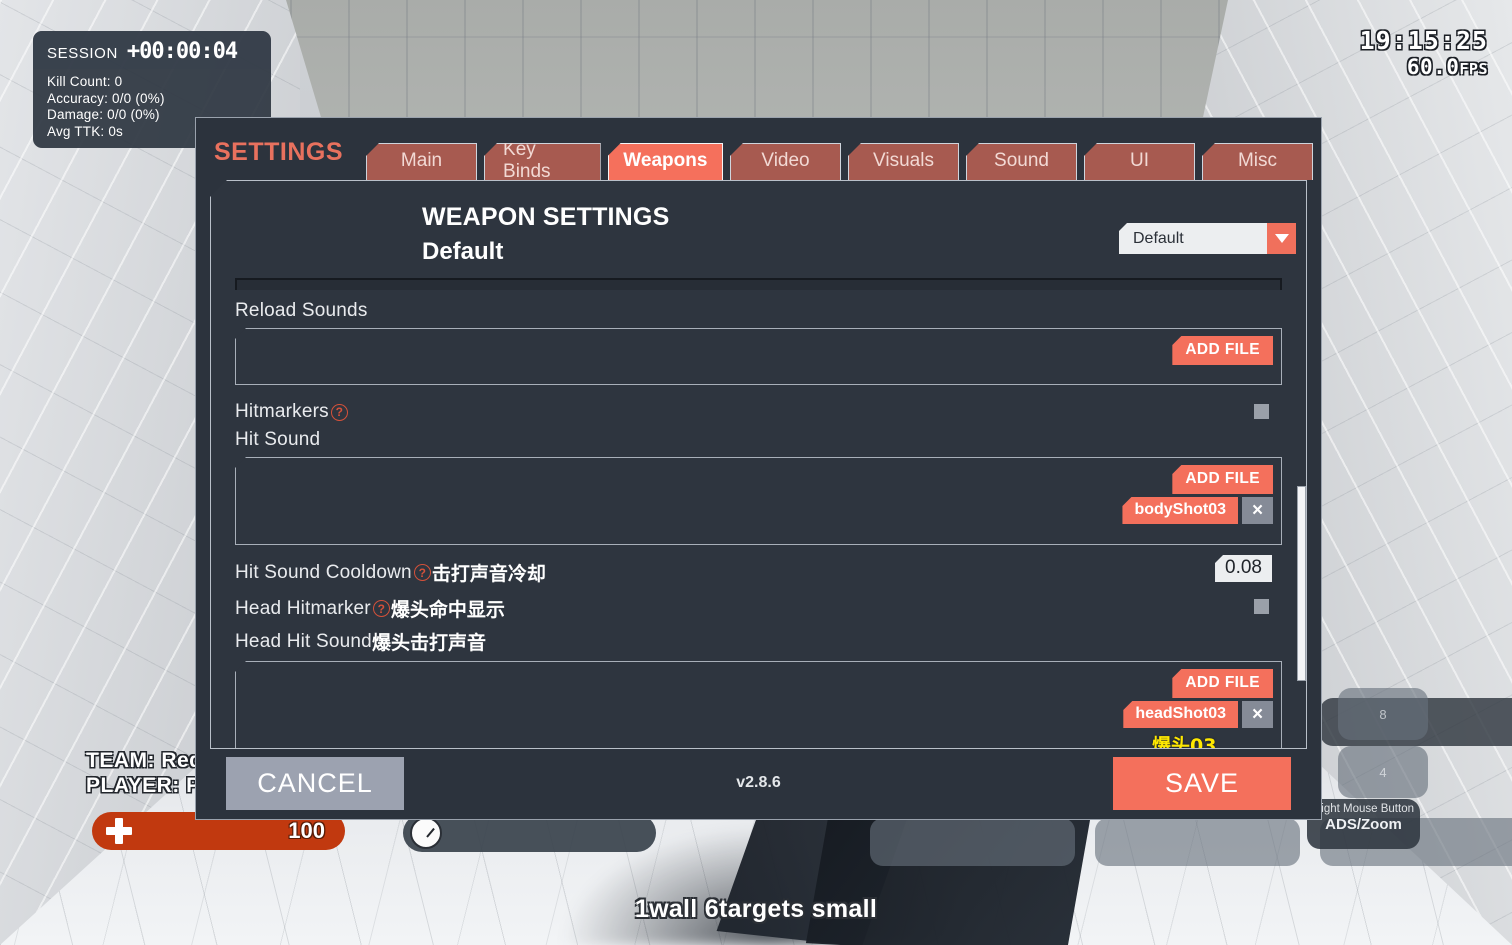 The image size is (1512, 945). I want to click on session-label: SESSION, so click(82, 53).